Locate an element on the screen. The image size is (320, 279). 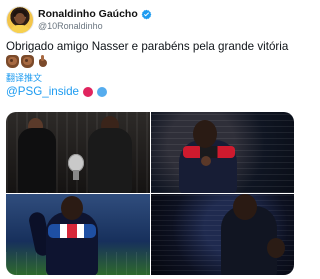
author-handle: @10Ronaldinho is located at coordinates (70, 26).